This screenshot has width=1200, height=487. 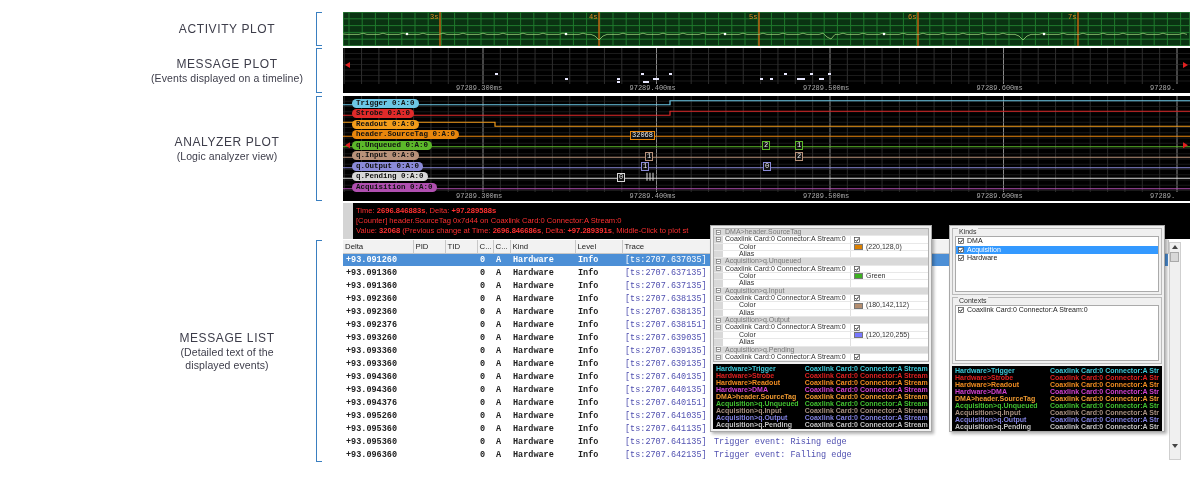 I want to click on table-cell: Hardware, so click(x=542, y=273).